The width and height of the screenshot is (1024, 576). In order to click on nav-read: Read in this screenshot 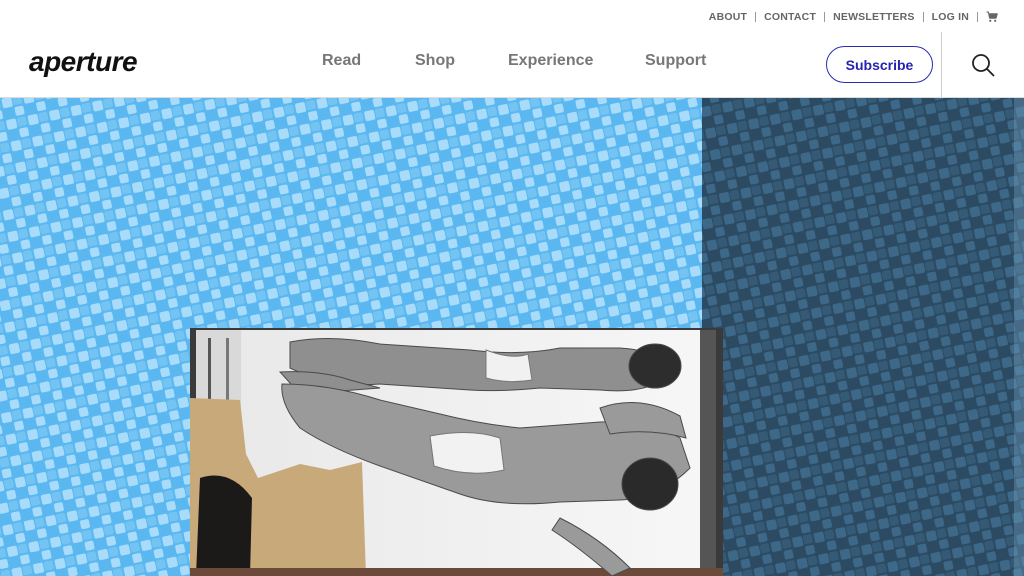, I will do `click(341, 61)`.